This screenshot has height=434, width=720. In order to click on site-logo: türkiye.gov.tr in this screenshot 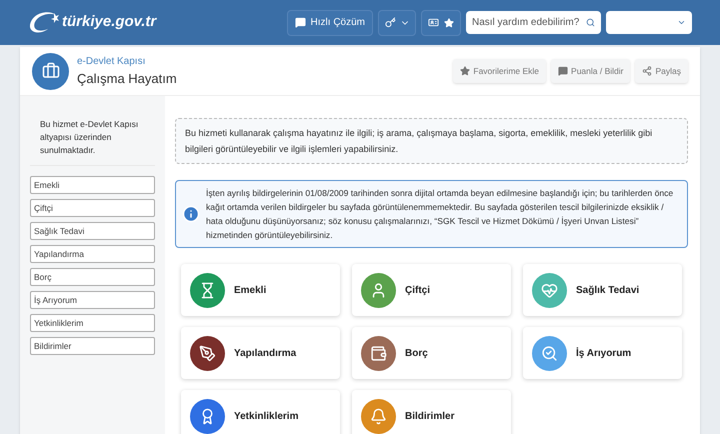, I will do `click(109, 22)`.